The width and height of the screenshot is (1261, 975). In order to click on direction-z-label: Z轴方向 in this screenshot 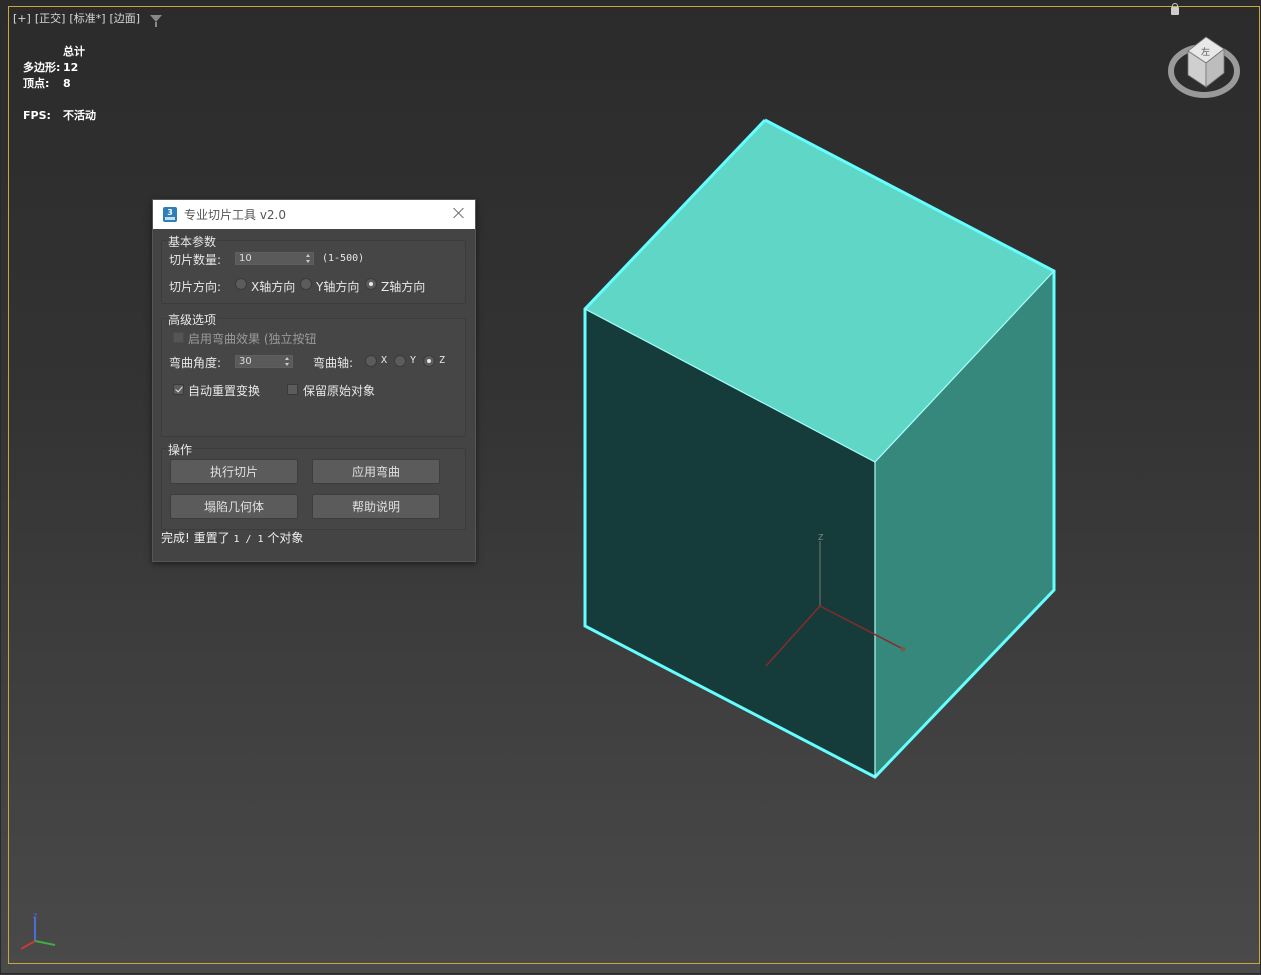, I will do `click(403, 286)`.